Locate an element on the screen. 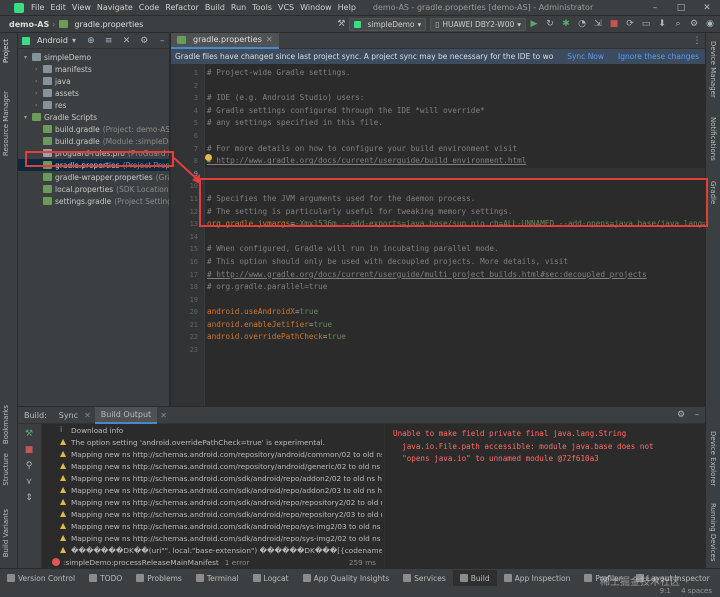 The width and height of the screenshot is (720, 597). sync-gradle-icon: ⟳ is located at coordinates (630, 24).